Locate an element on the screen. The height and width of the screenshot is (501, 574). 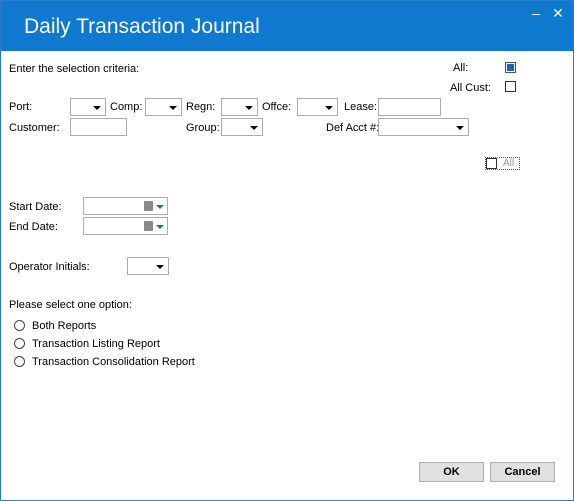
window-title: Daily Transaction Journal is located at coordinates (142, 26).